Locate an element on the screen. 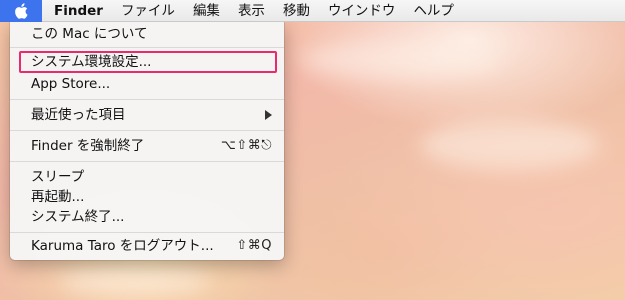  menu-item-label: 最近使った項目 is located at coordinates (78, 115).